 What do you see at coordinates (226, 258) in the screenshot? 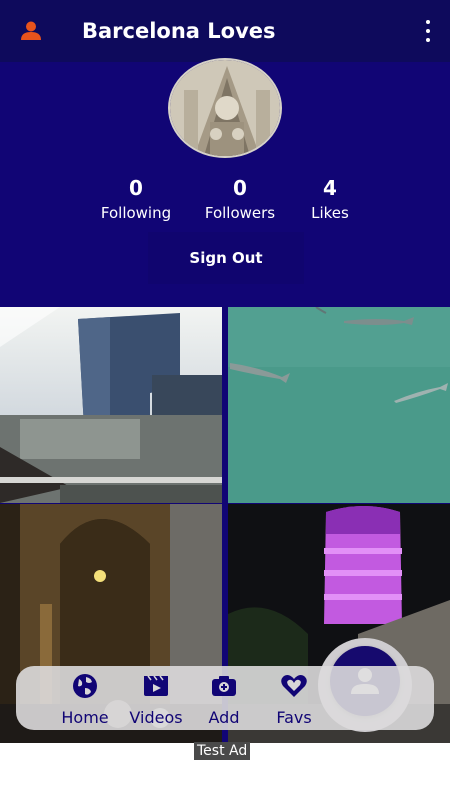
I see `sign-out-button: Sign Out` at bounding box center [226, 258].